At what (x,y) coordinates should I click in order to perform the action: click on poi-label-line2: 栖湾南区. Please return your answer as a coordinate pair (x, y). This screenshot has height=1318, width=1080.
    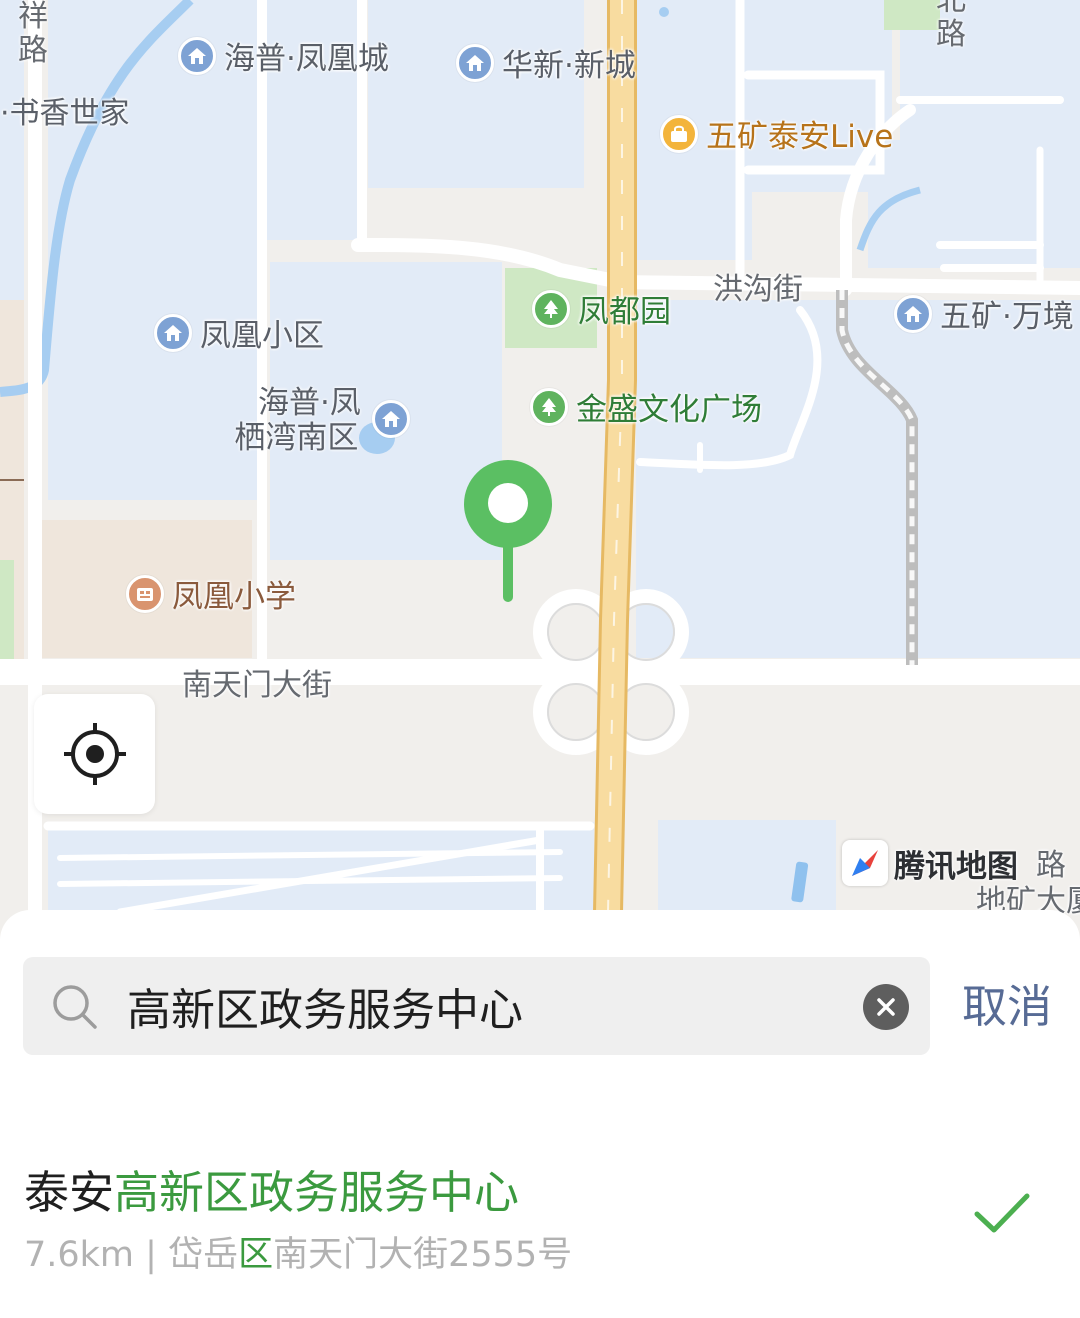
    Looking at the image, I should click on (296, 438).